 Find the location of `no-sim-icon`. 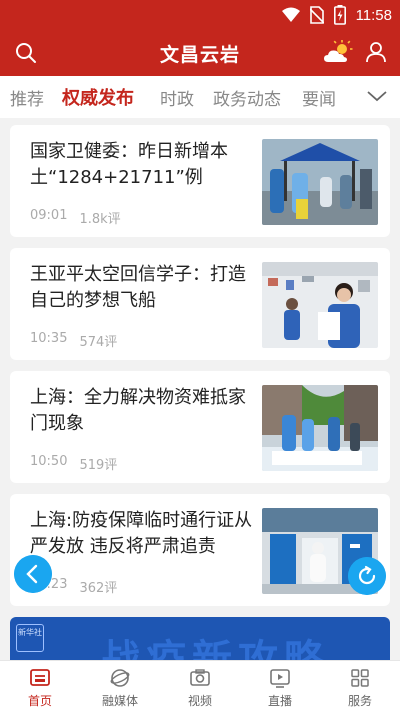

no-sim-icon is located at coordinates (316, 15).